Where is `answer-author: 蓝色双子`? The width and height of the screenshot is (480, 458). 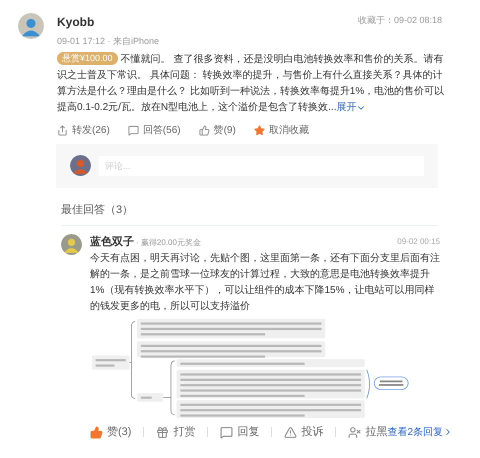 answer-author: 蓝色双子 is located at coordinates (112, 242).